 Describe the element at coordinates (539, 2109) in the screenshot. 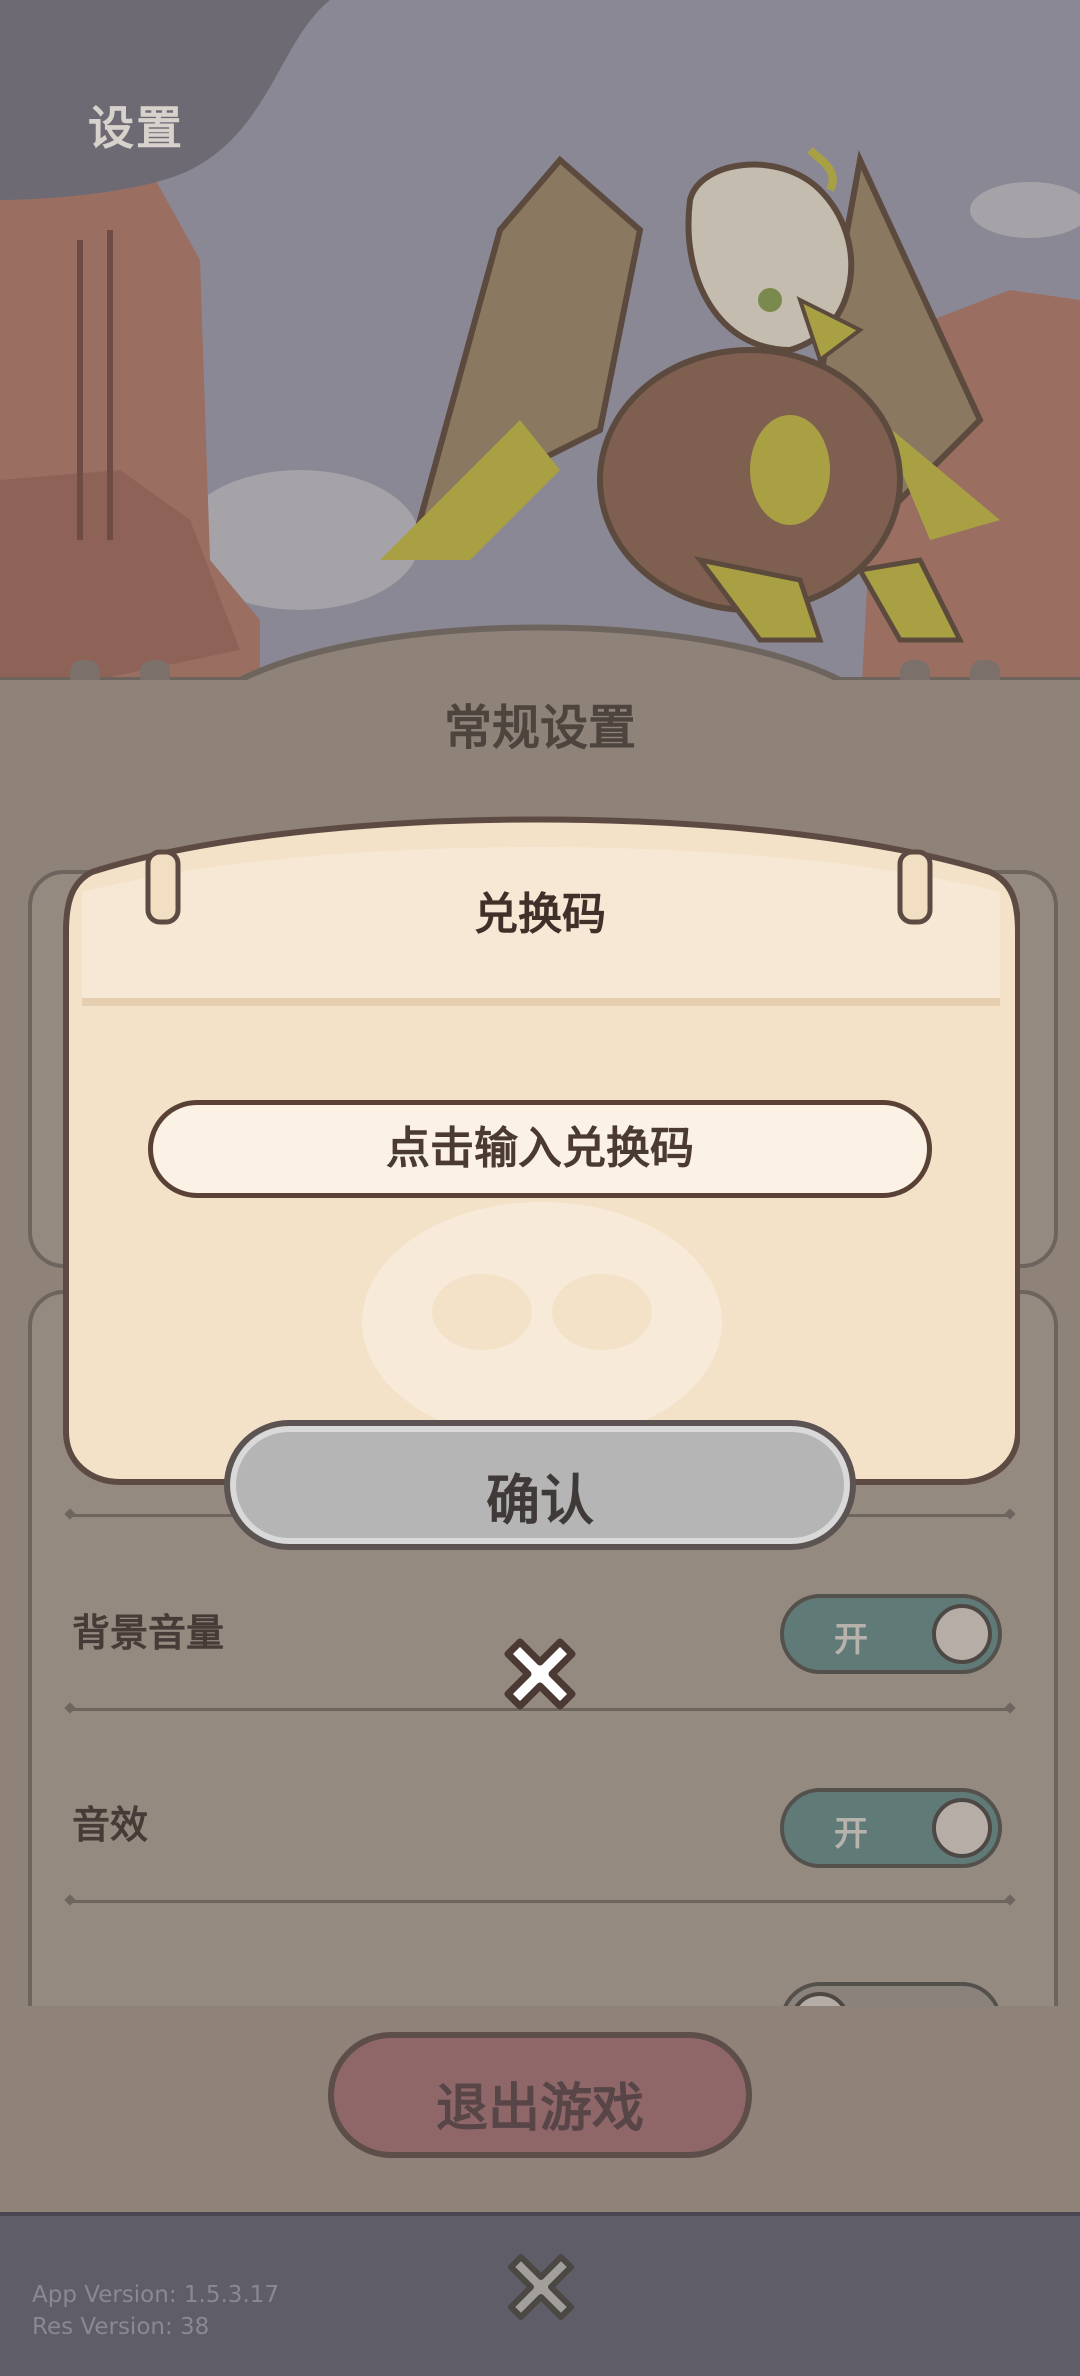

I see `exit-game-label: 退出游戏` at that location.